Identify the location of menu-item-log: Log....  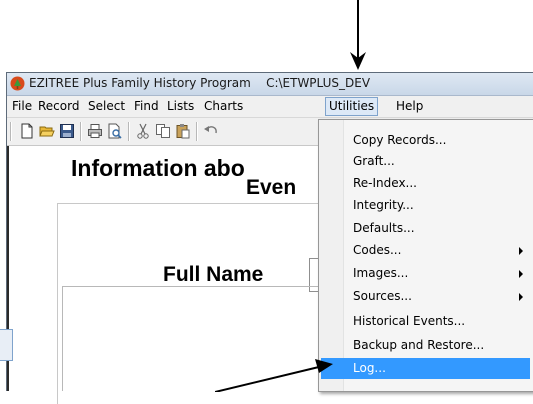
(425, 368).